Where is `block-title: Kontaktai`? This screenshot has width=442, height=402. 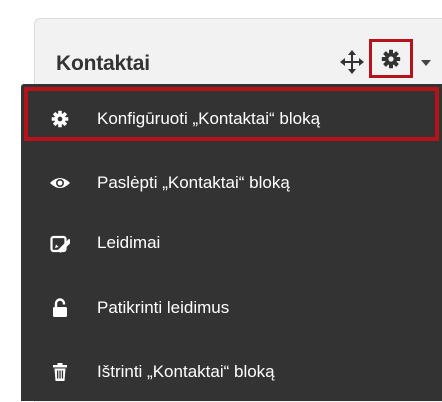 block-title: Kontaktai is located at coordinates (103, 63).